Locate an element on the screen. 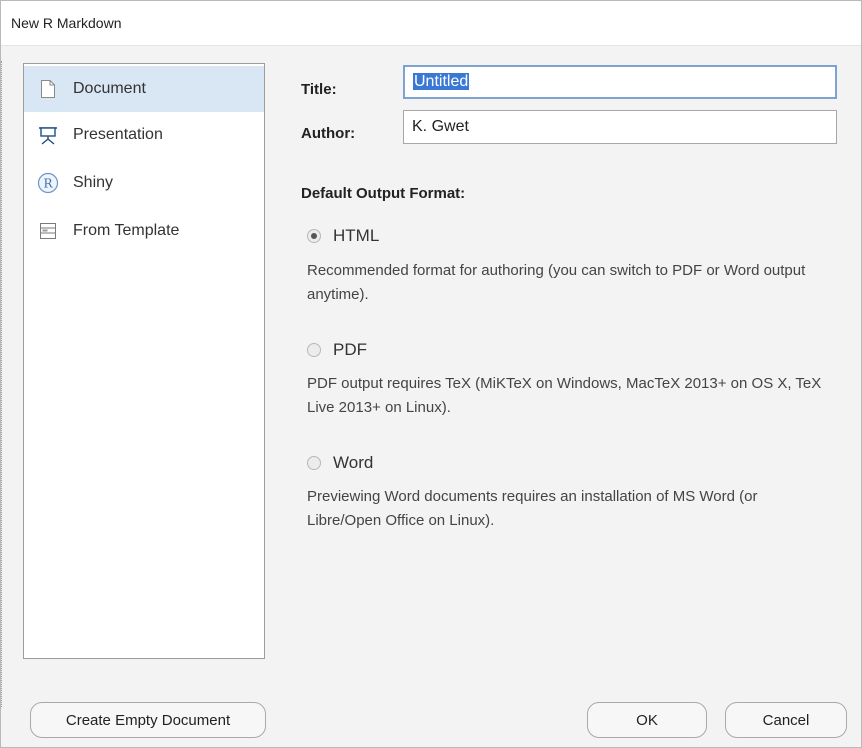  sidebar-item-document: Document is located at coordinates (144, 89).